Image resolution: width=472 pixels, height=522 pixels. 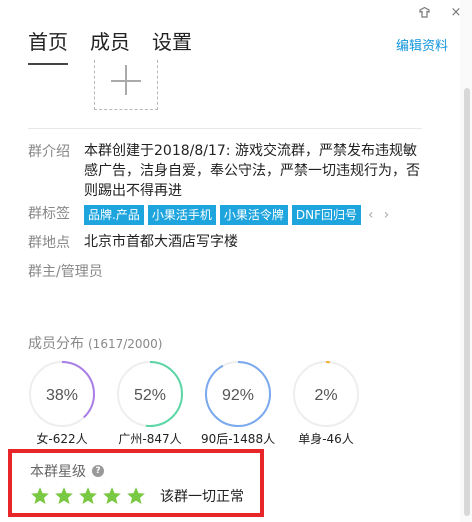 What do you see at coordinates (326, 215) in the screenshot?
I see `tag-item: DNF回归号` at bounding box center [326, 215].